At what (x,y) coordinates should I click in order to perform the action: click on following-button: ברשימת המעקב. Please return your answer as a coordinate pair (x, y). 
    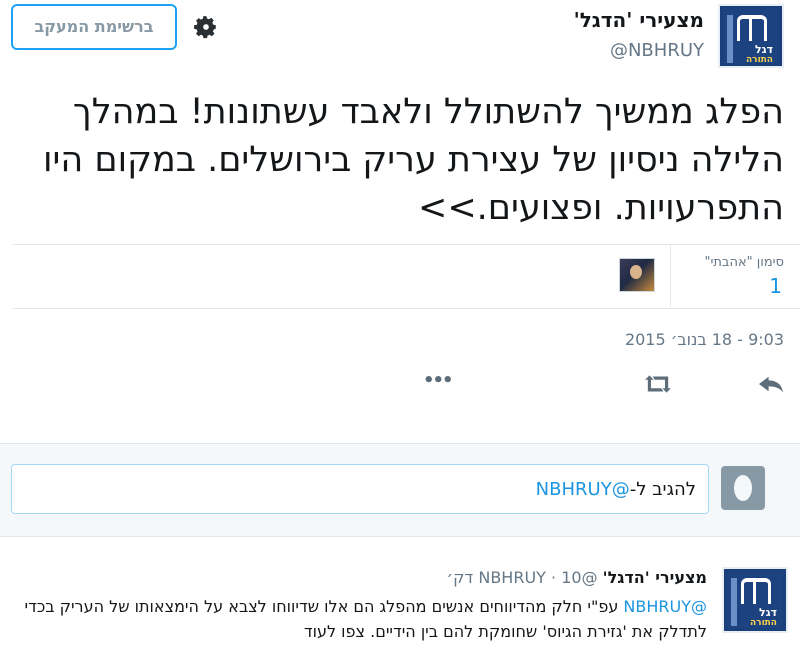
    Looking at the image, I should click on (94, 27).